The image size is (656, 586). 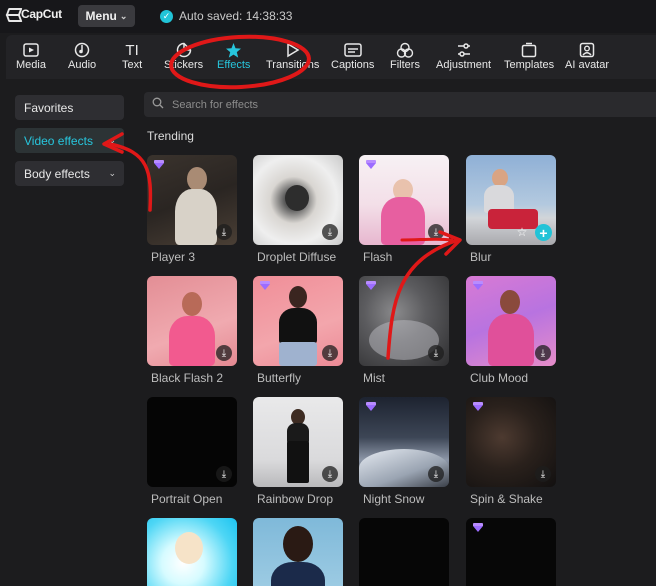 I want to click on tab-stickers: Stickers, so click(x=183, y=56).